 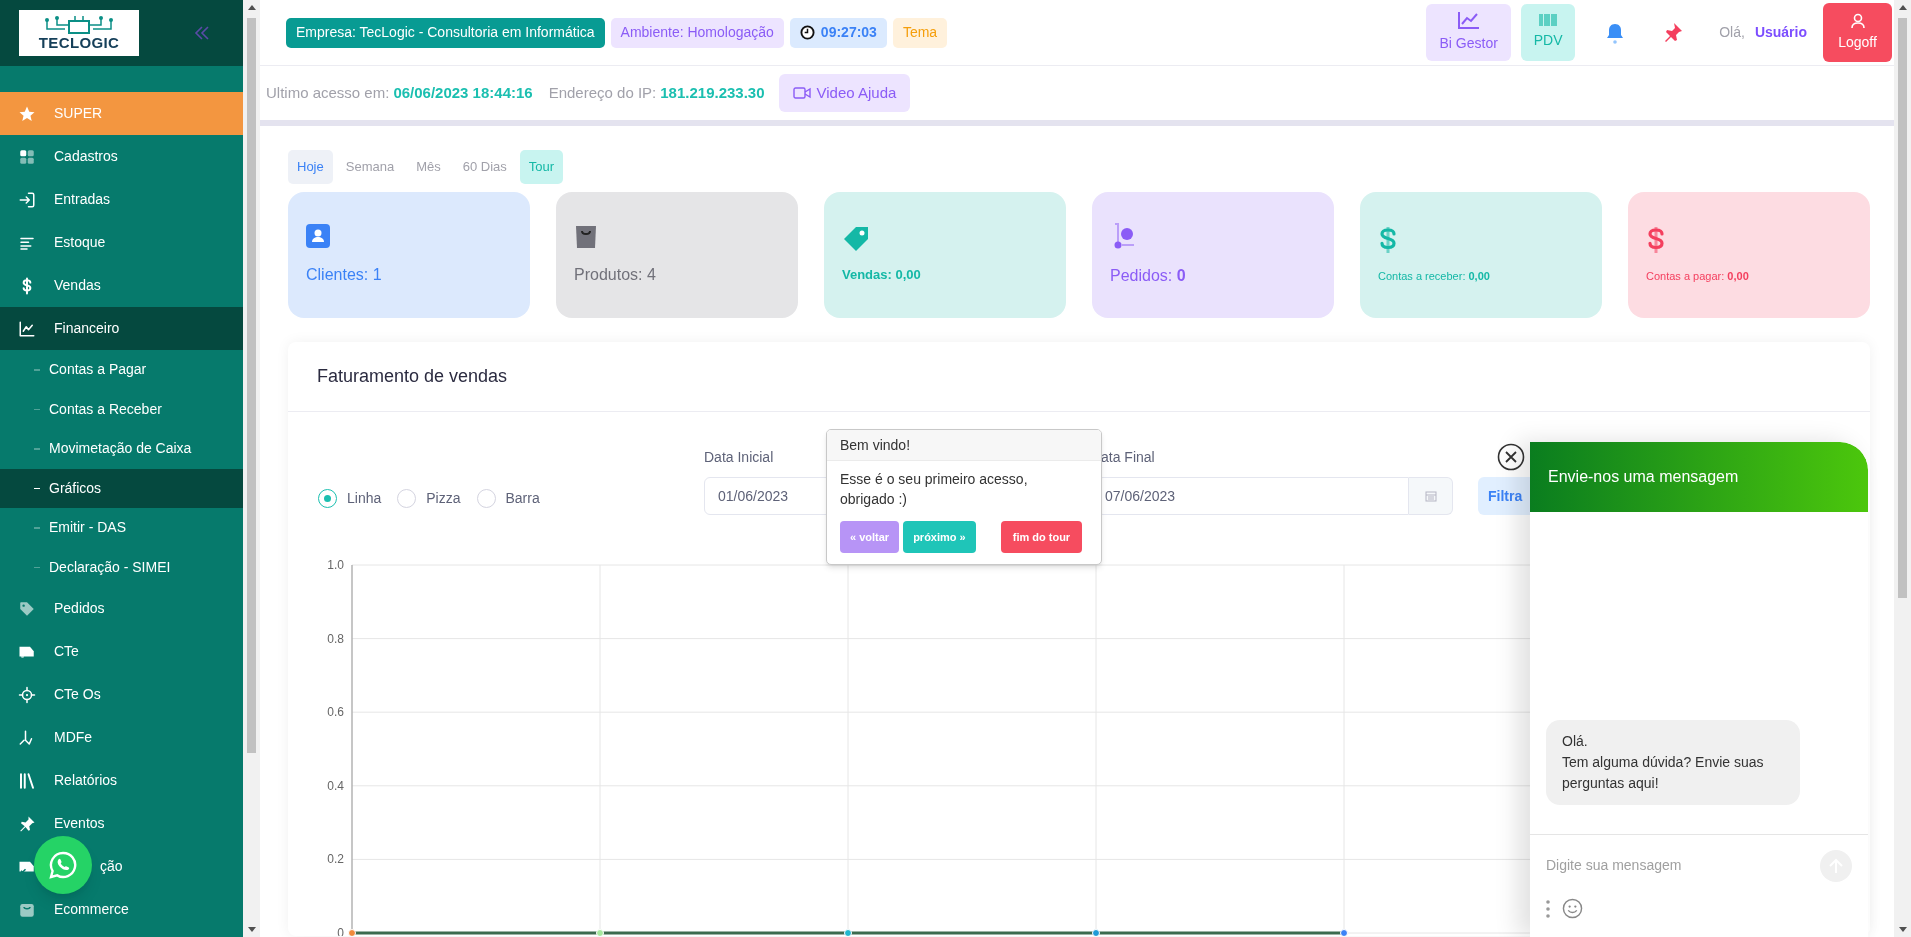 What do you see at coordinates (121, 823) in the screenshot?
I see `sidebar-item: Eventos` at bounding box center [121, 823].